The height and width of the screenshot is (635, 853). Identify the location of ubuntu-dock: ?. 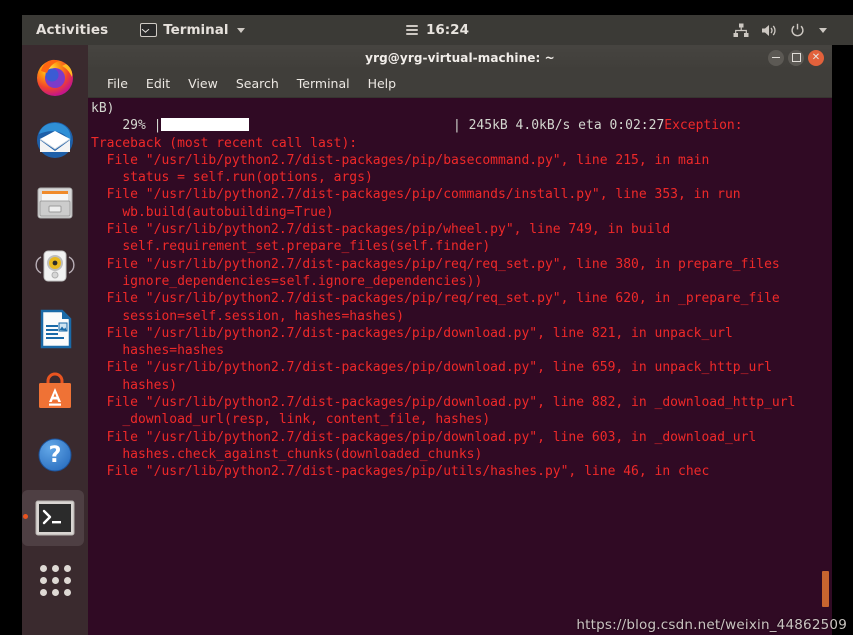
(55, 340).